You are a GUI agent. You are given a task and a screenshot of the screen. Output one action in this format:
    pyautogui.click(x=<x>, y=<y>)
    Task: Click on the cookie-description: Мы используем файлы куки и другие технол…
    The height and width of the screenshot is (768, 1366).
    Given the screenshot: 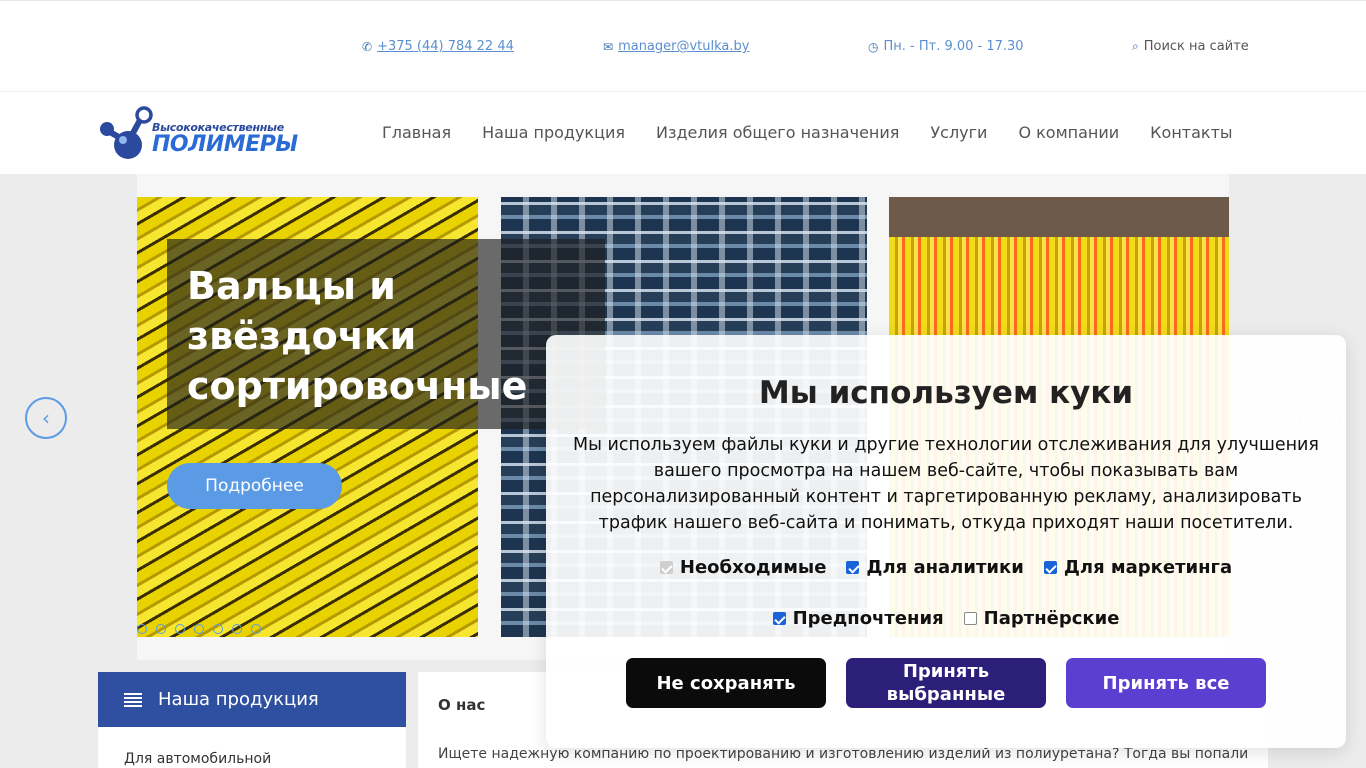 What is the action you would take?
    pyautogui.click(x=946, y=484)
    